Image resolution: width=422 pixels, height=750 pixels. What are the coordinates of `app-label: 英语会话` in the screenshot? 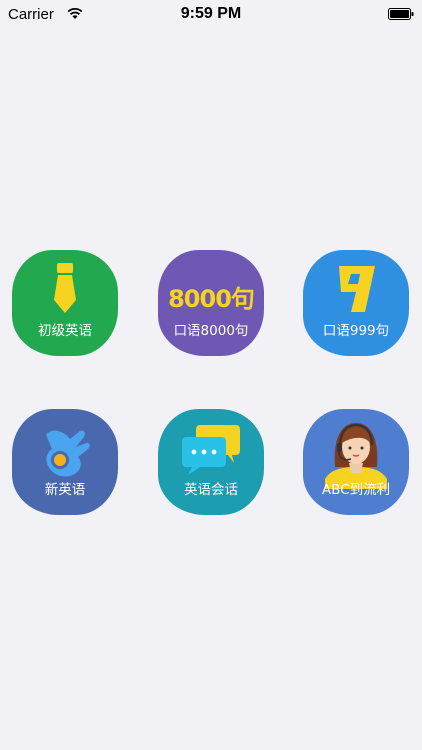 It's located at (211, 490).